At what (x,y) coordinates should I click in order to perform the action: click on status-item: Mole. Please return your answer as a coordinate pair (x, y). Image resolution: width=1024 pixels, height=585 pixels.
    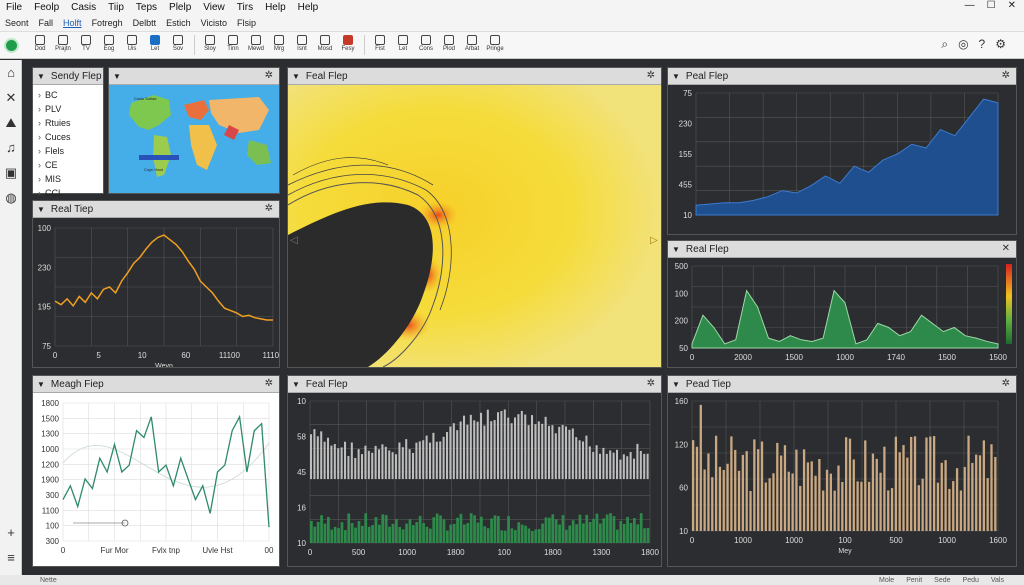
    Looking at the image, I should click on (886, 580).